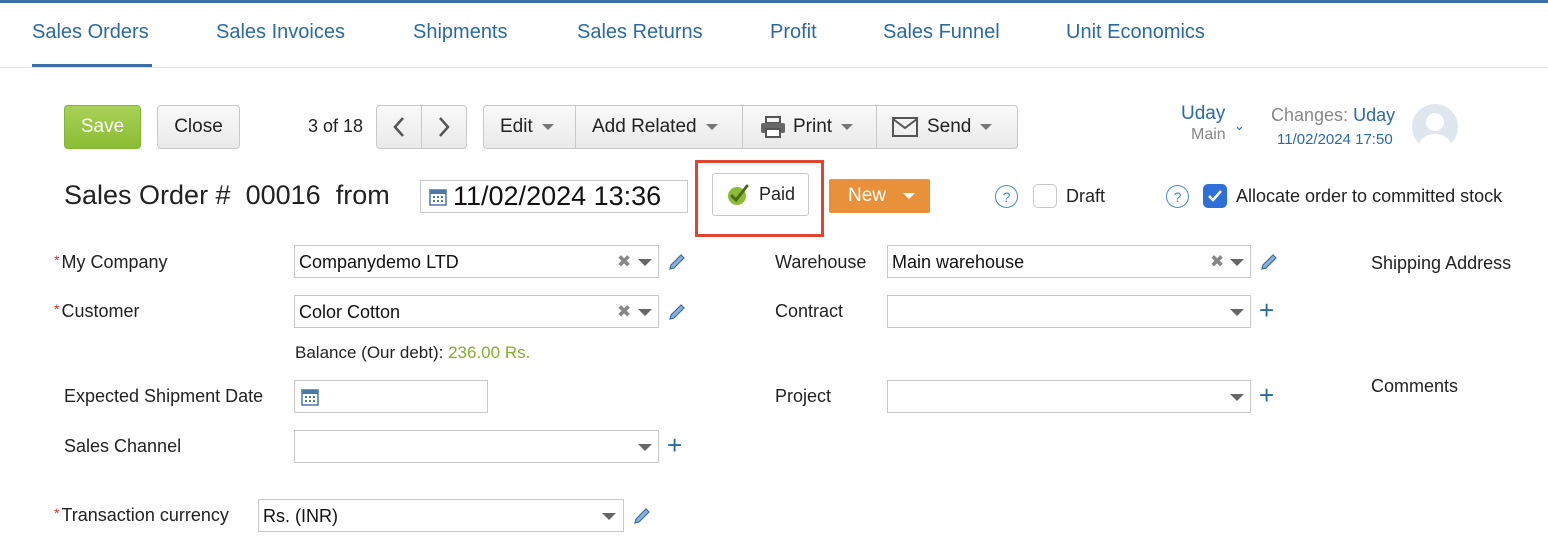  Describe the element at coordinates (1006, 196) in the screenshot. I see `draft-help-icon: ?` at that location.